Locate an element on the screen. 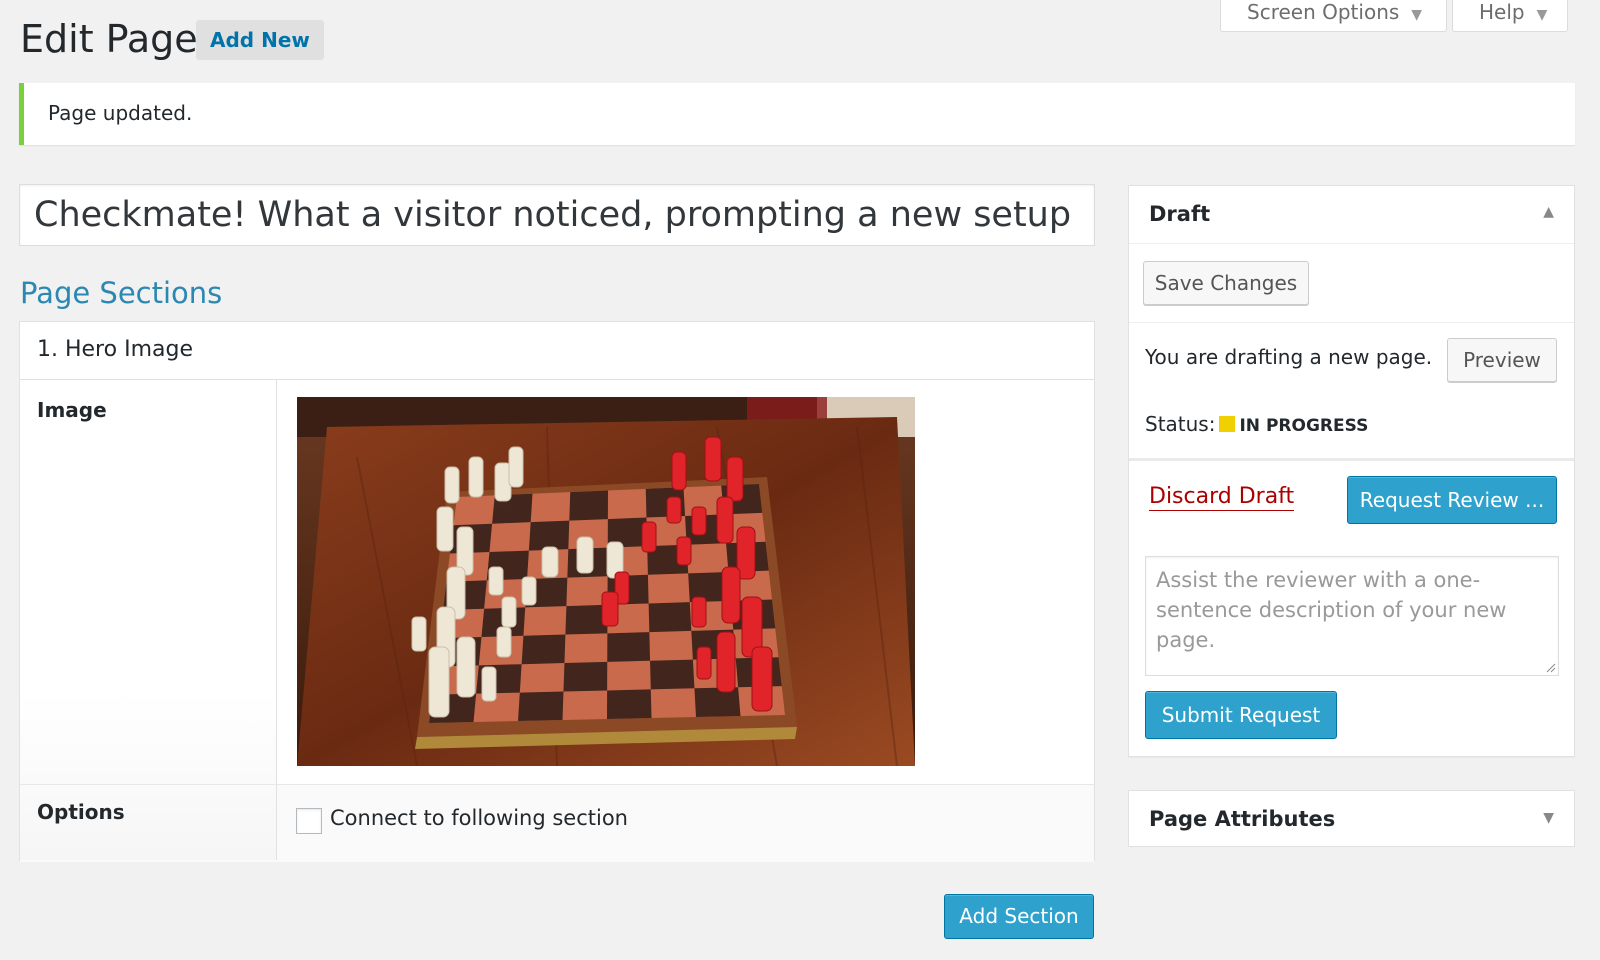 The width and height of the screenshot is (1600, 960). connect-checkbox is located at coordinates (309, 821).